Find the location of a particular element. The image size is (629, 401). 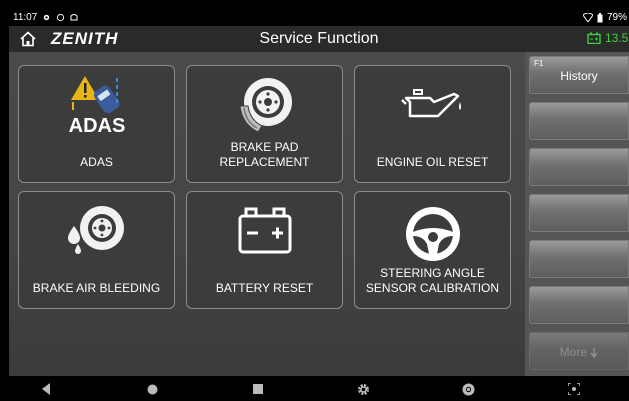

side-panel: F1 History More is located at coordinates (577, 214).